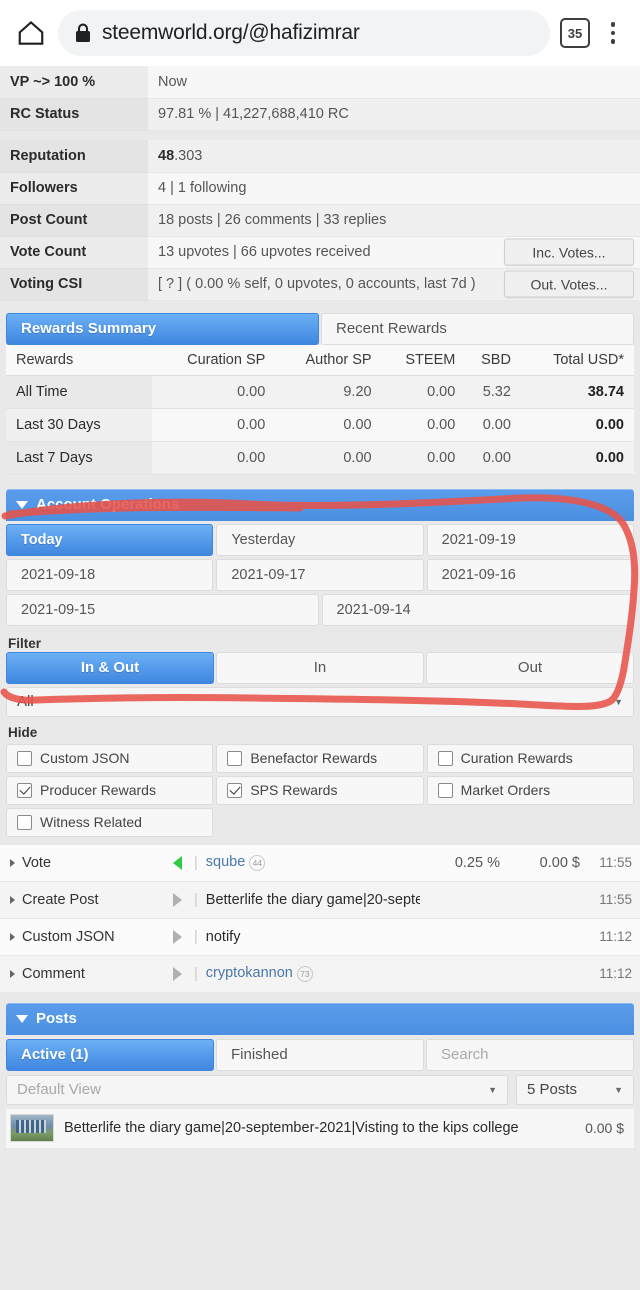 The height and width of the screenshot is (1290, 640). Describe the element at coordinates (25, 643) in the screenshot. I see `filter-label: Filter` at that location.